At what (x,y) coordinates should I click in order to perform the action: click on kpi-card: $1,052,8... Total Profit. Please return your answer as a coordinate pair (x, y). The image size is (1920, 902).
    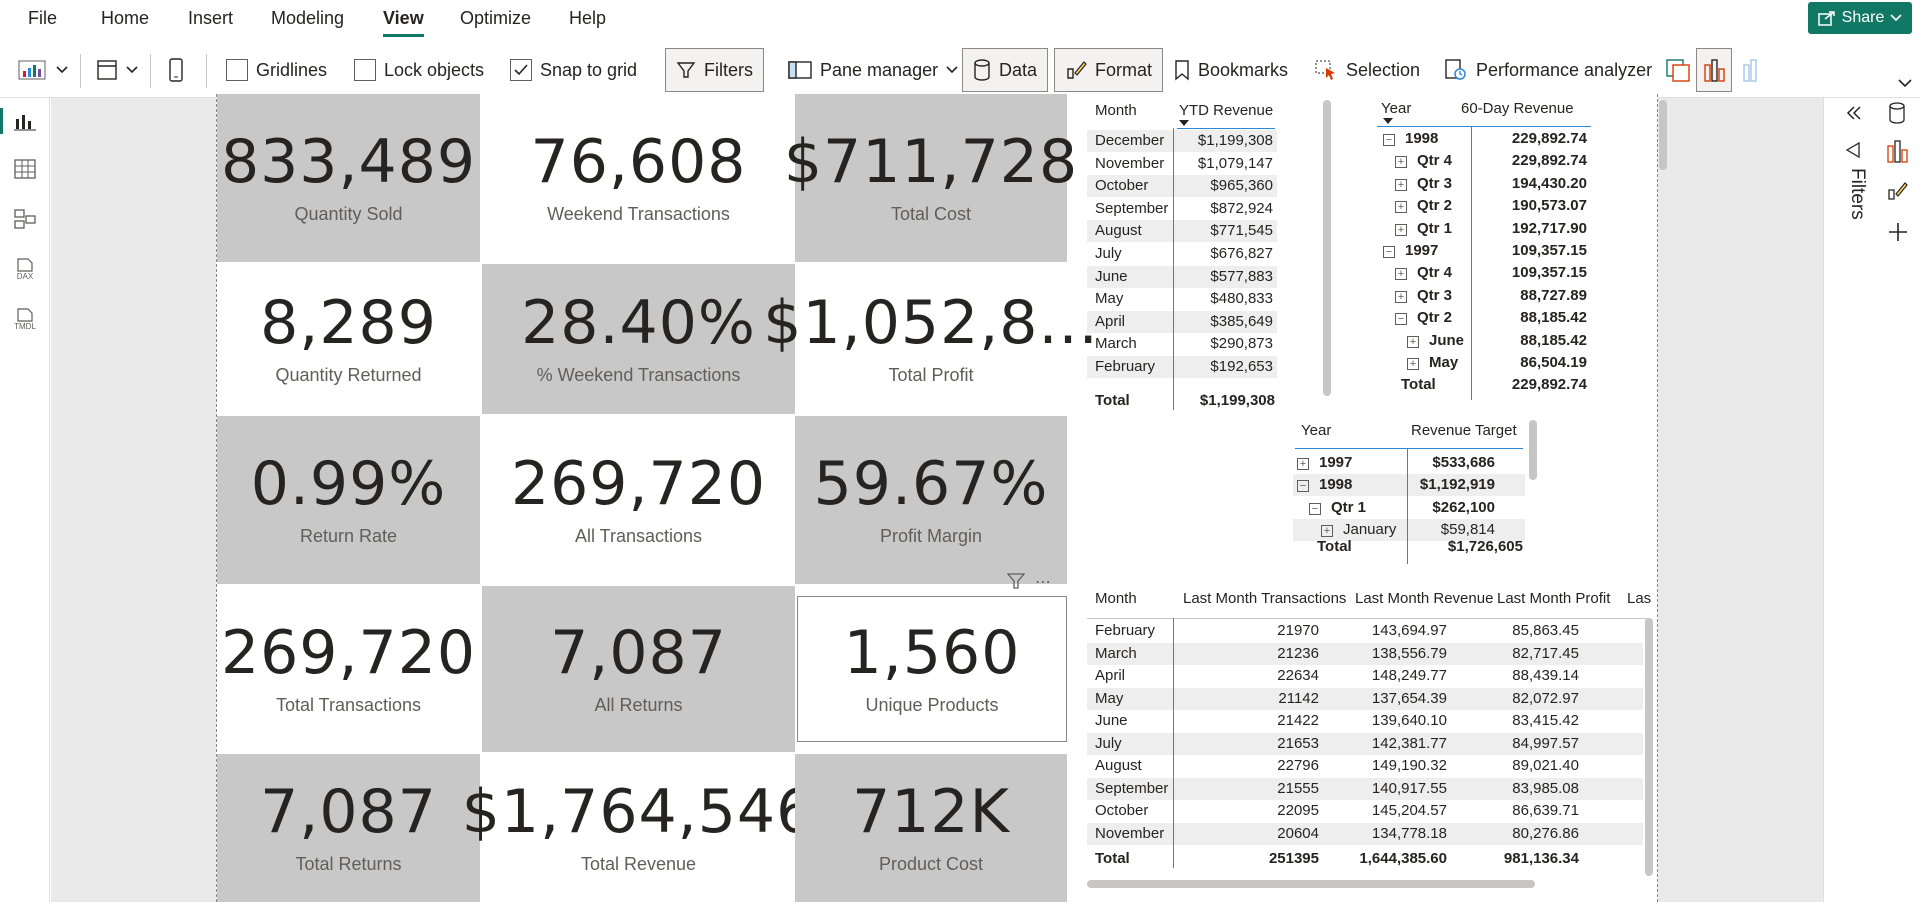
    Looking at the image, I should click on (930, 339).